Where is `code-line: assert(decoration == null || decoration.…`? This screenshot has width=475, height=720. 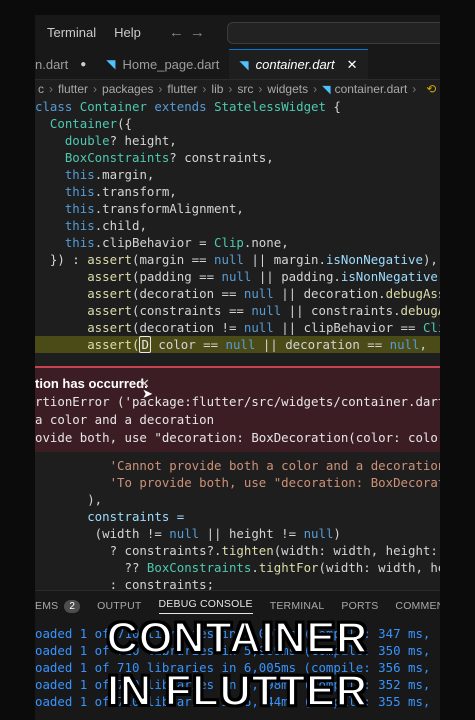 code-line: assert(decoration == null || decoration.… is located at coordinates (237, 293).